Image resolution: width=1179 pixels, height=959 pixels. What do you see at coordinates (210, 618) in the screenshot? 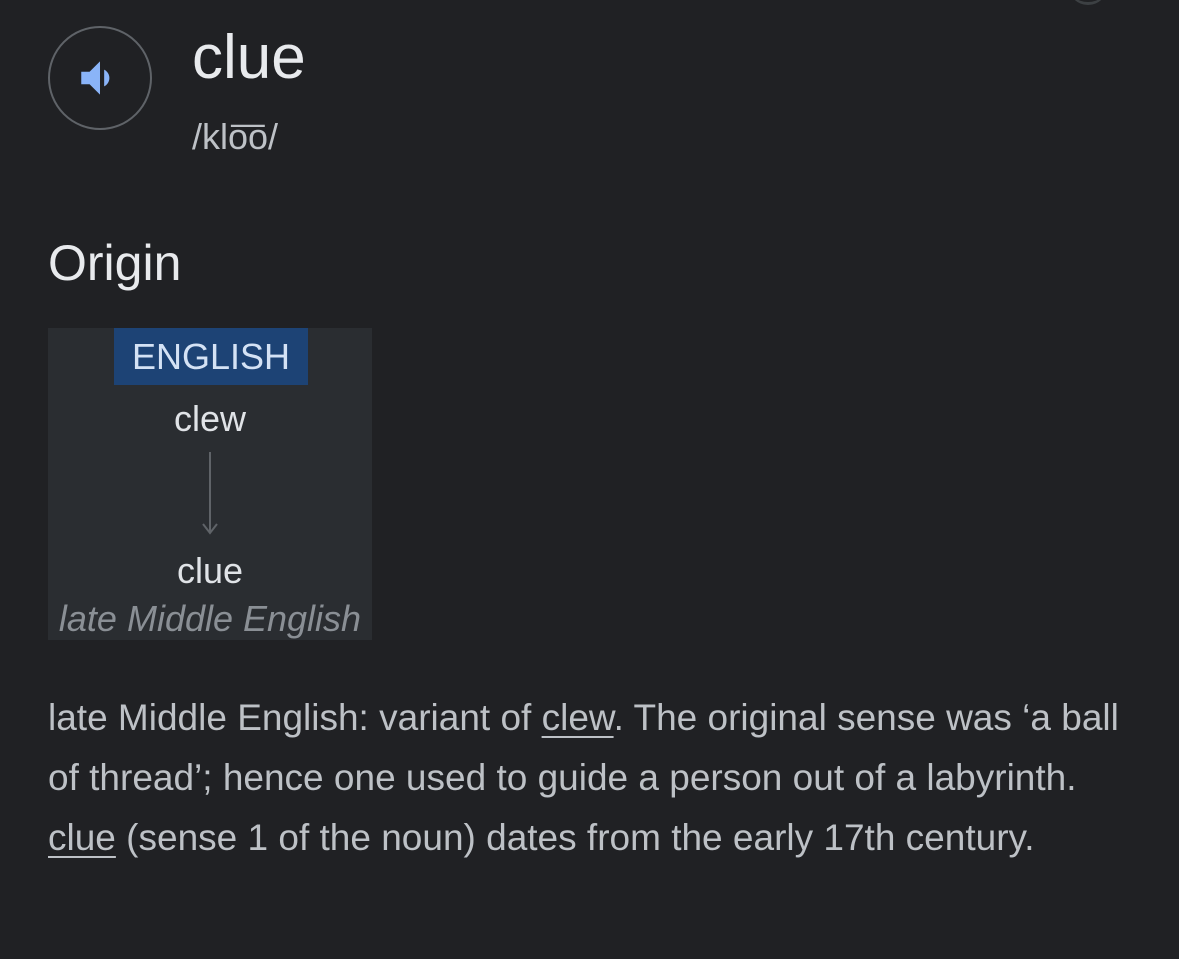
I see `period-label: late Middle English` at bounding box center [210, 618].